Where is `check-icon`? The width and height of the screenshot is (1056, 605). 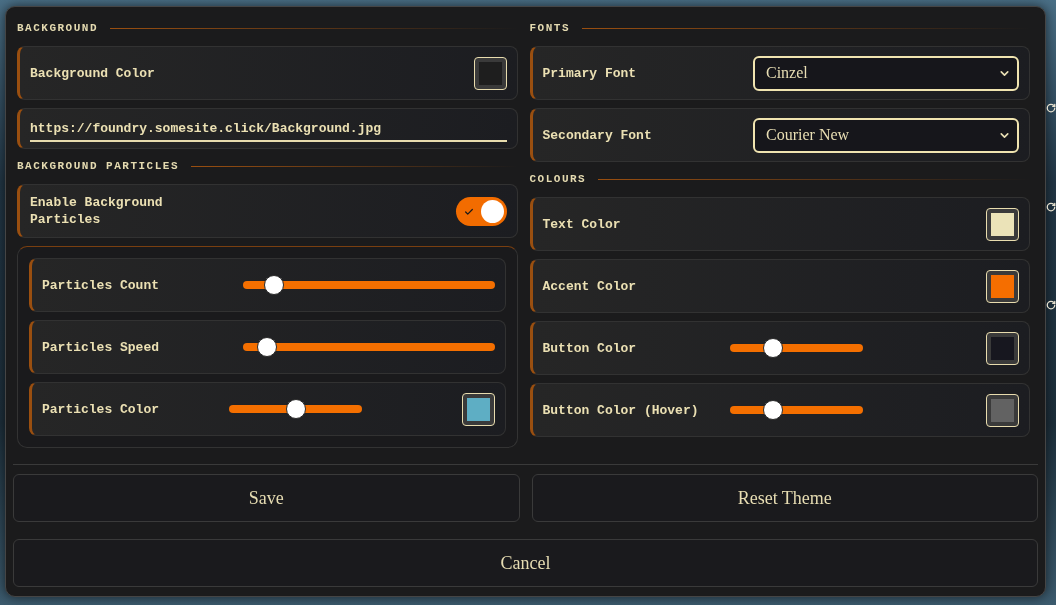 check-icon is located at coordinates (468, 211).